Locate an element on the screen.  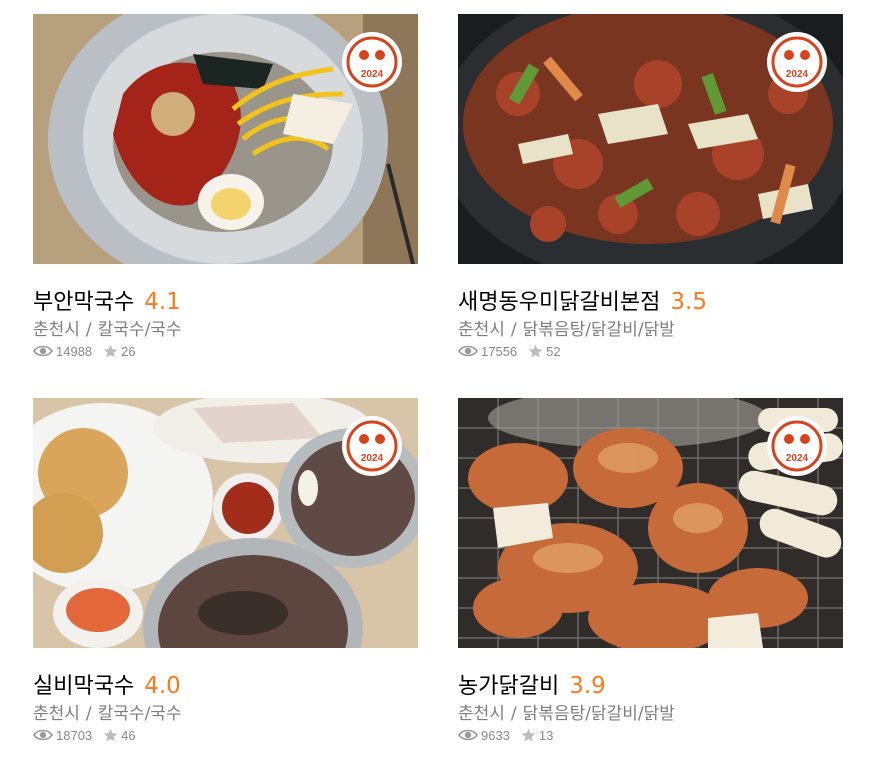
view-count: 17556 is located at coordinates (499, 351).